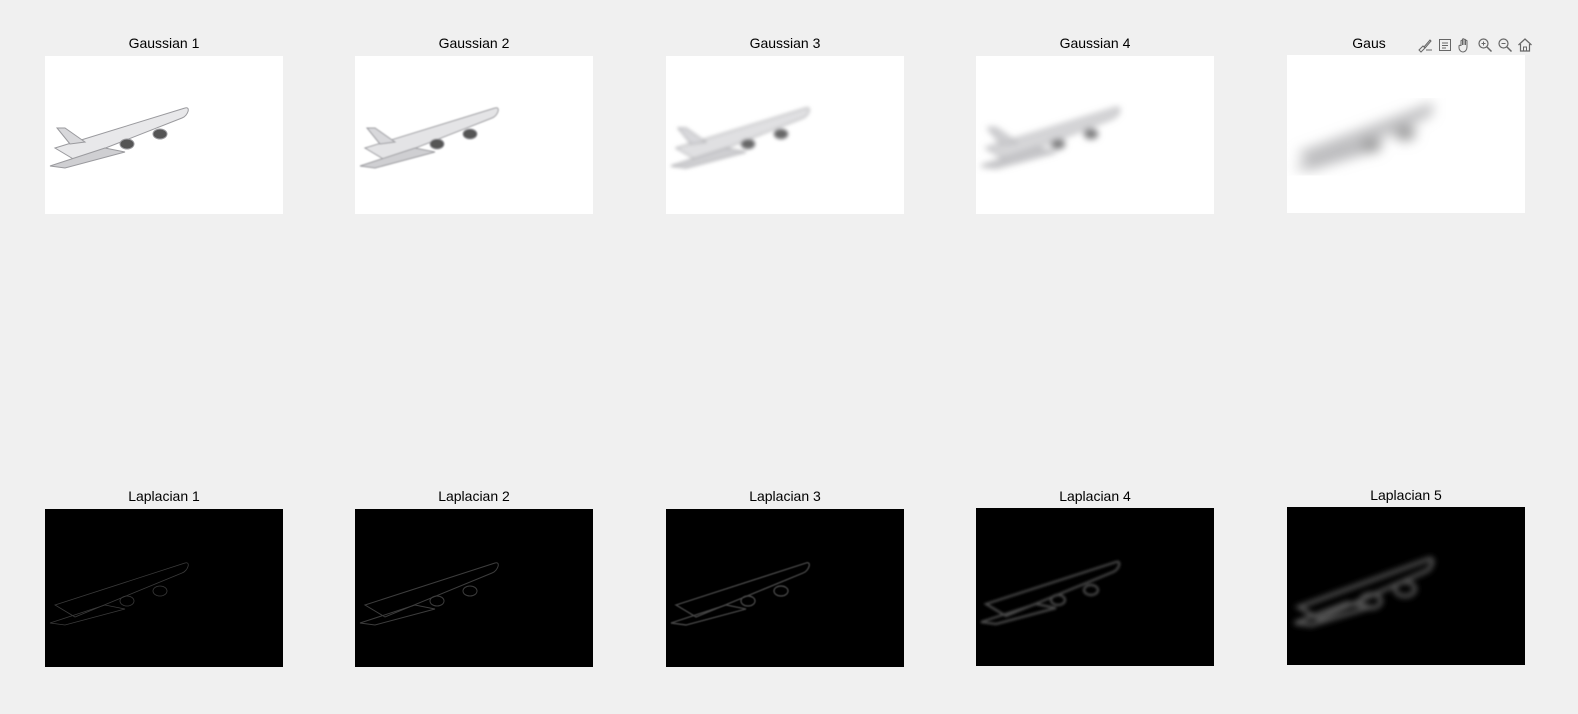 The width and height of the screenshot is (1578, 714). Describe the element at coordinates (164, 496) in the screenshot. I see `axes-title: Laplacian 1` at that location.